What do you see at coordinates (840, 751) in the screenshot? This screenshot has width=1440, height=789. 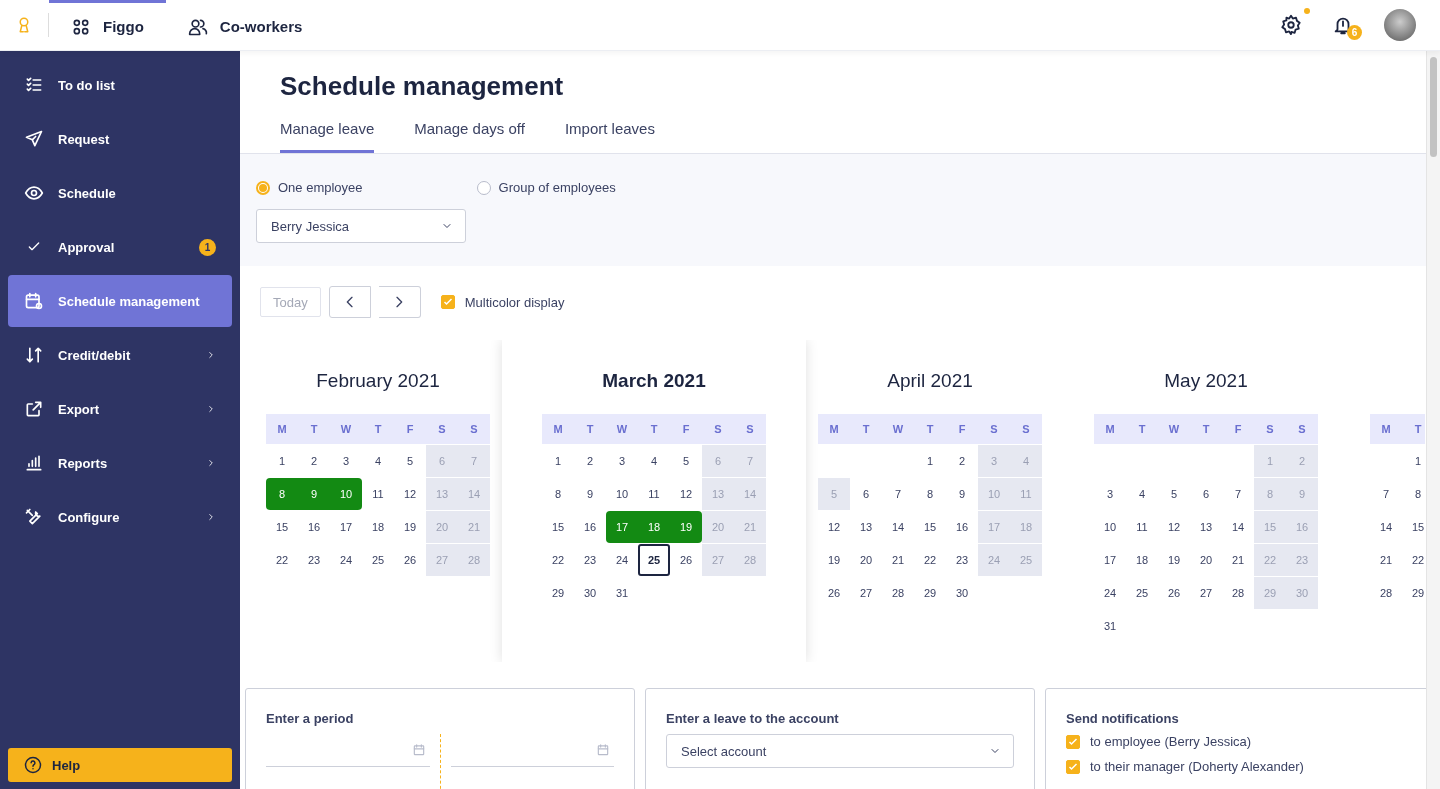 I see `account-dropdown: Select account` at bounding box center [840, 751].